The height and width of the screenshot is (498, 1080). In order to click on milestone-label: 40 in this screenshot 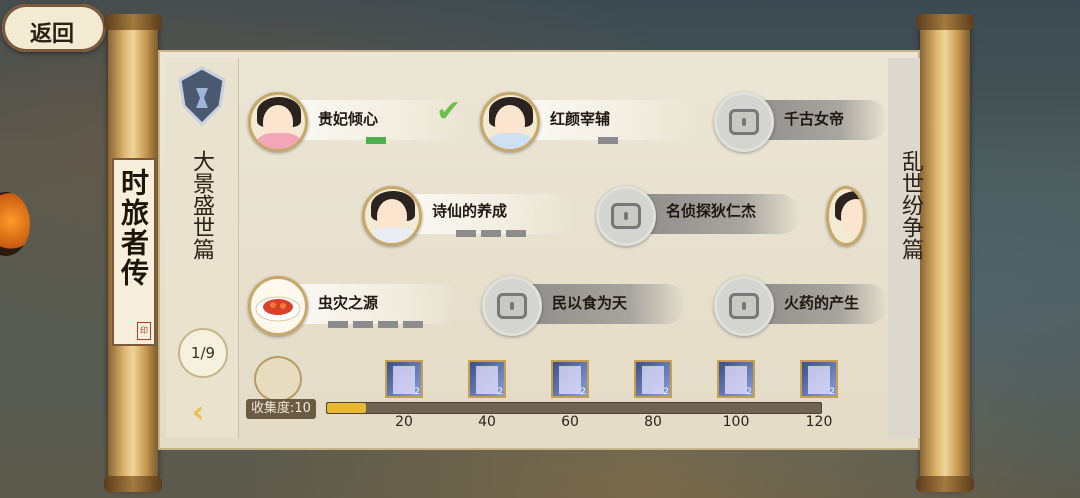, I will do `click(487, 422)`.